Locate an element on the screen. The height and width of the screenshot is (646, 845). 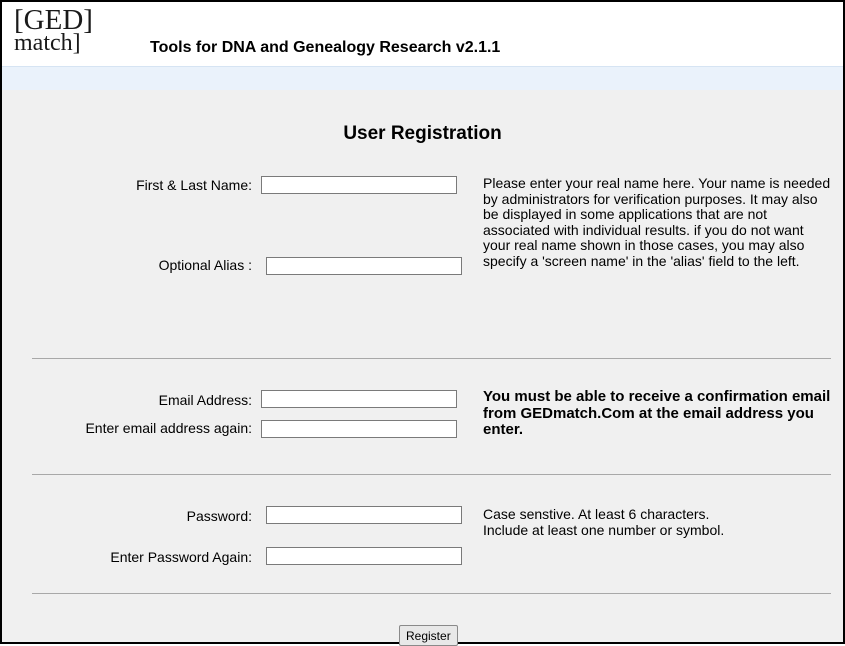
email-again-label: Enter email address again: is located at coordinates (168, 428).